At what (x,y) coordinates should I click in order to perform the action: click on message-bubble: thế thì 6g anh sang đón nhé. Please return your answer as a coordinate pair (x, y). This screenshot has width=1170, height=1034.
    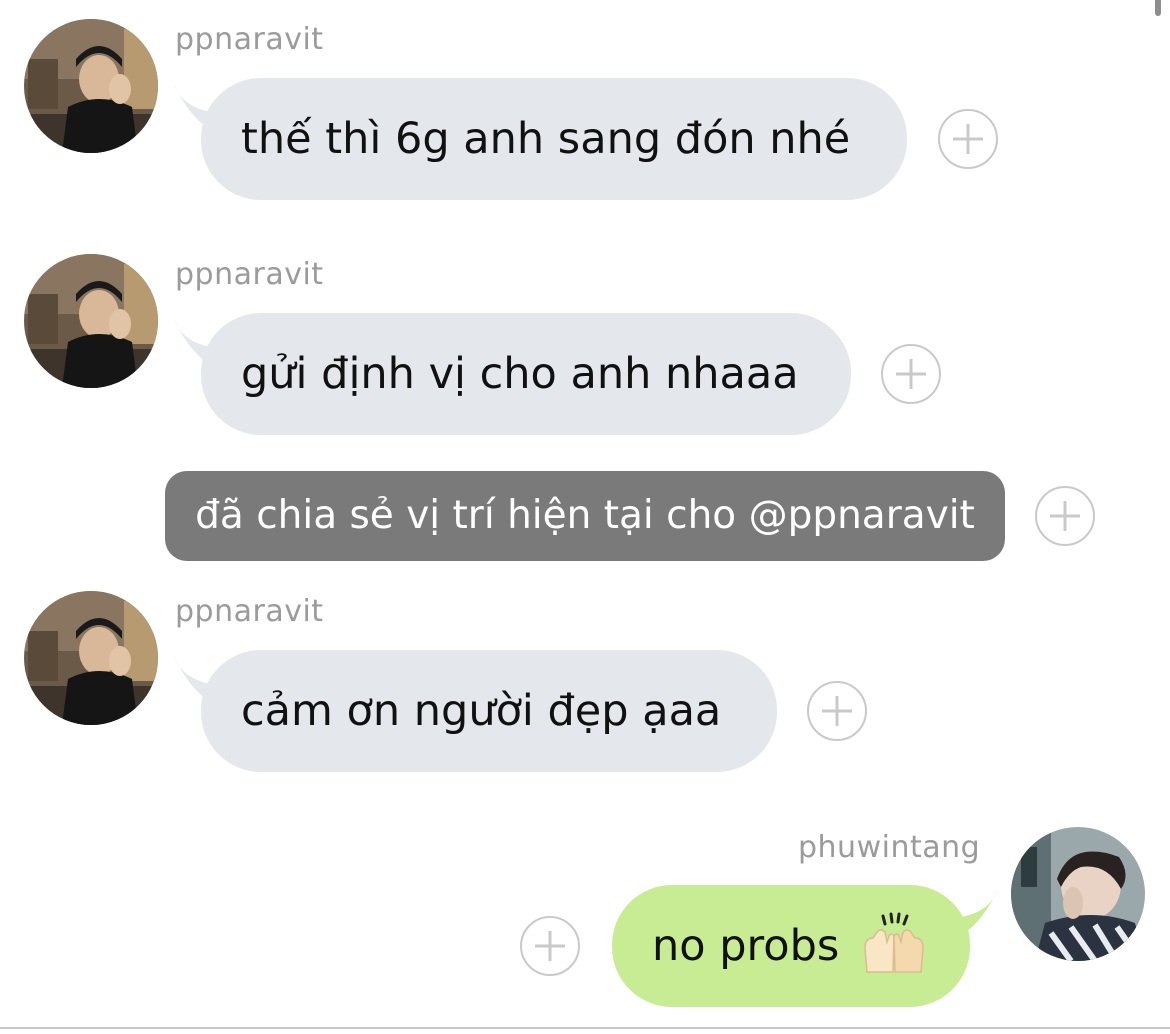
    Looking at the image, I should click on (554, 139).